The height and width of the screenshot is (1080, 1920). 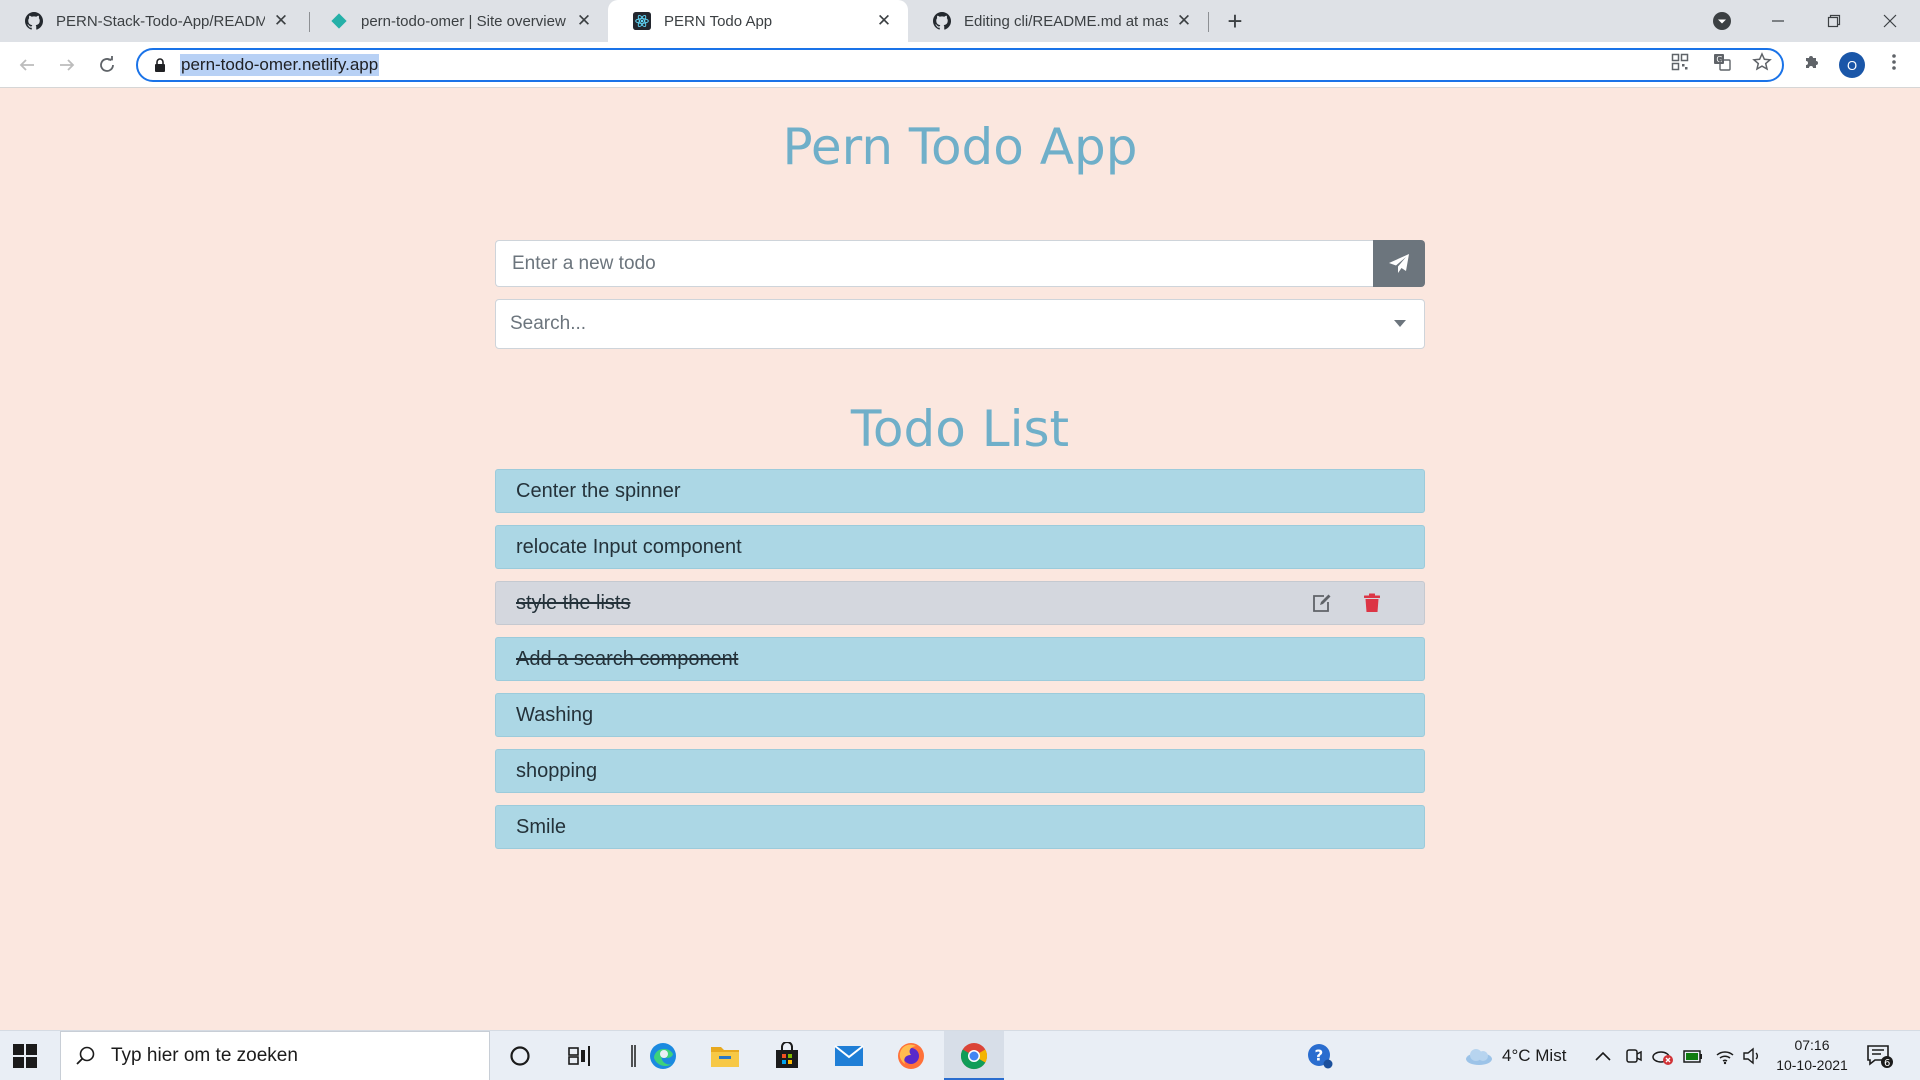 I want to click on back-button, so click(x=27, y=65).